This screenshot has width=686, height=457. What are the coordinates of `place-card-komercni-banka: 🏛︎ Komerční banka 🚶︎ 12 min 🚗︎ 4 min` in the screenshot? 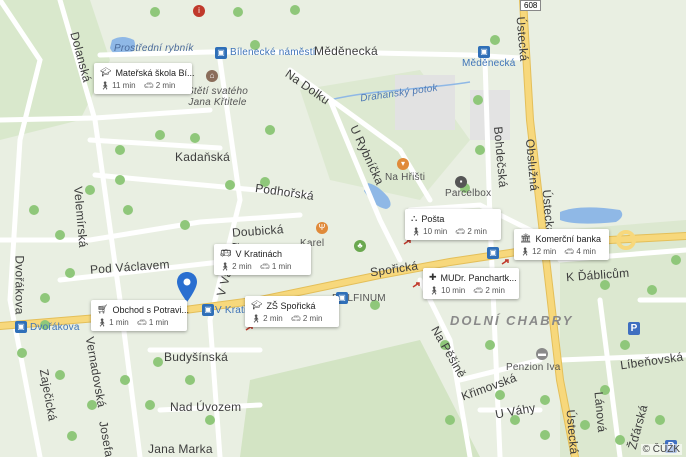 It's located at (561, 244).